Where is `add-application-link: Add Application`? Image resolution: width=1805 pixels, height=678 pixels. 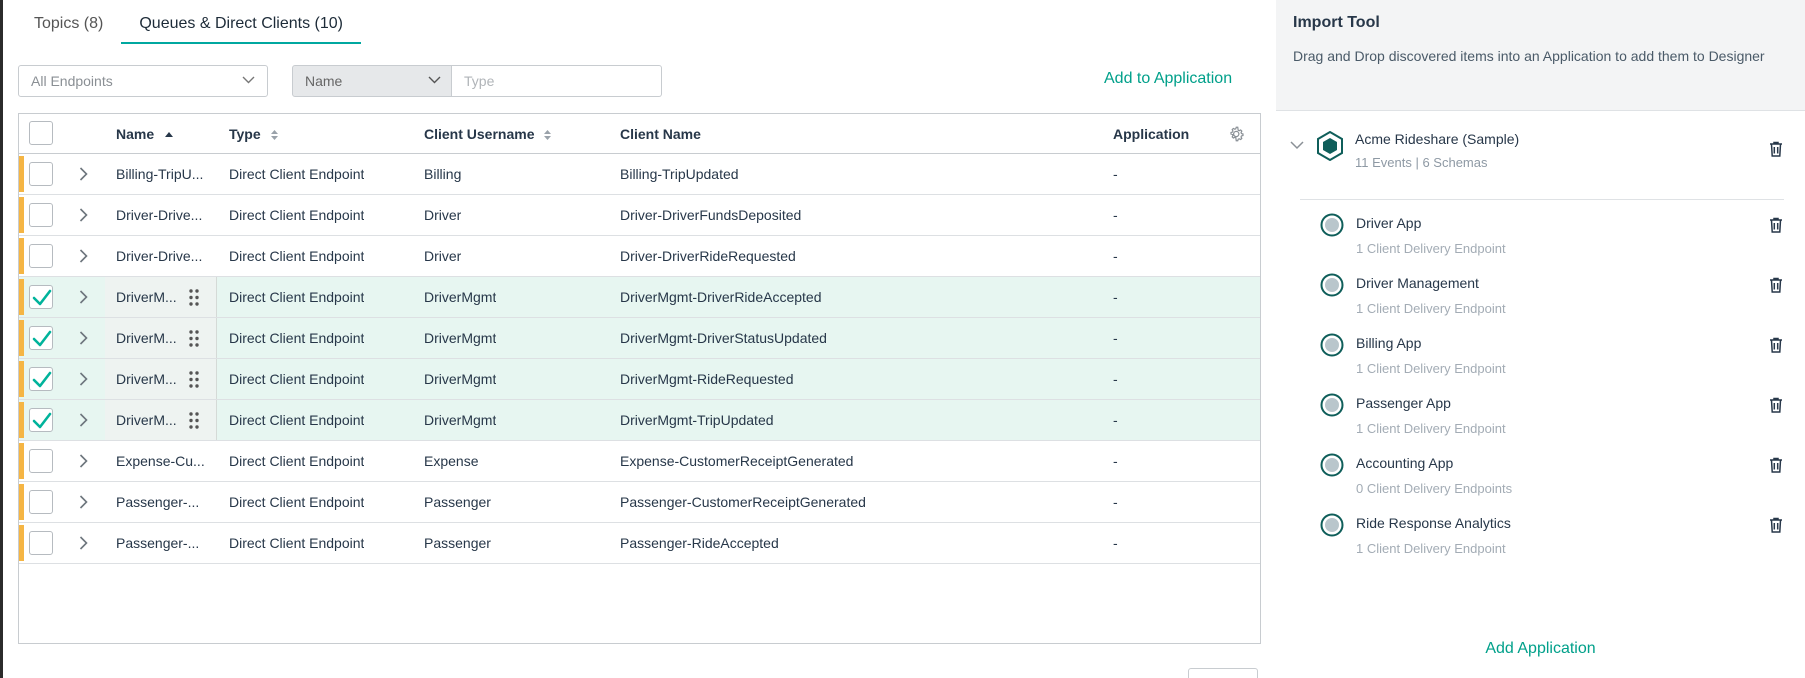 add-application-link: Add Application is located at coordinates (1540, 649).